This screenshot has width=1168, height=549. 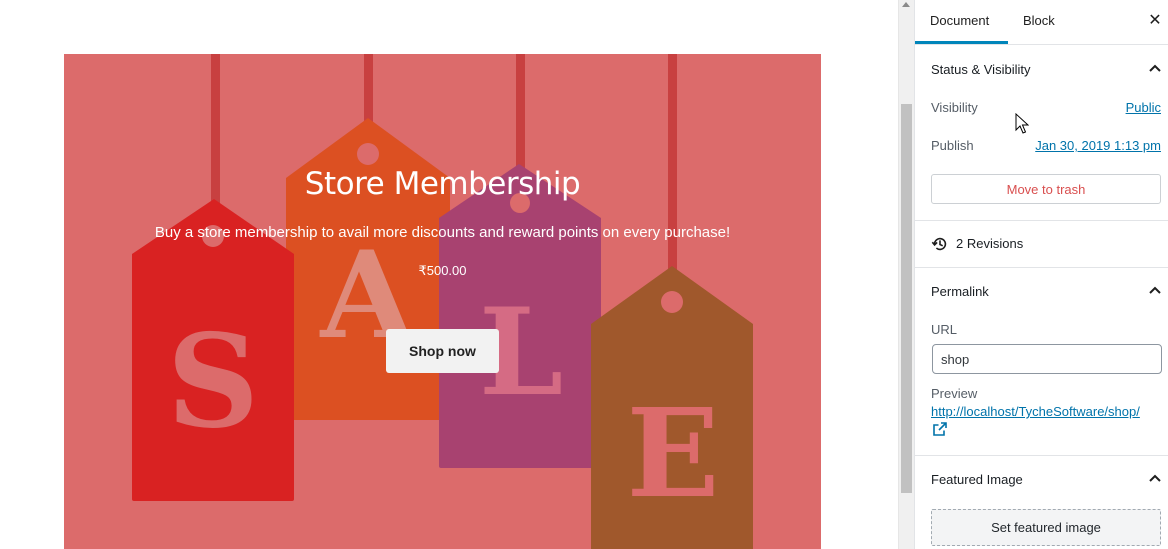 What do you see at coordinates (442, 351) in the screenshot?
I see `shop-now-button: Shop now` at bounding box center [442, 351].